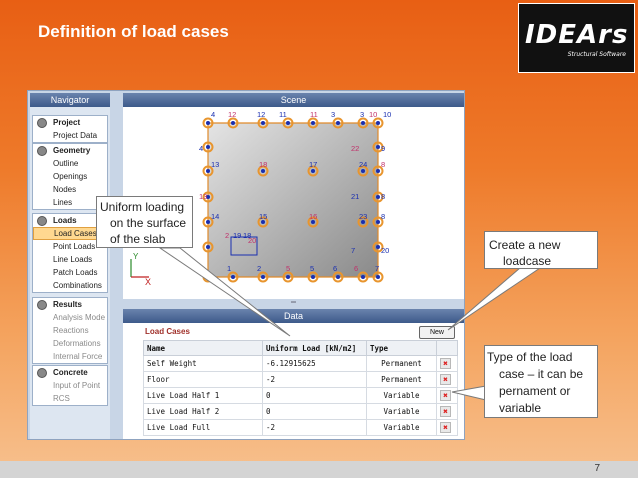 The image size is (638, 478). I want to click on navigator-title: Navigator, so click(70, 100).